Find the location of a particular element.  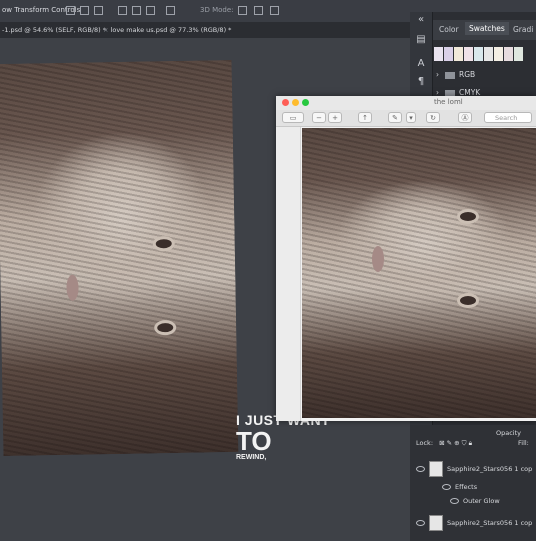

preview-toolbar: ▭ − + ↑ ✎ ▾ ↻ Ⓐ Search is located at coordinates (406, 118).